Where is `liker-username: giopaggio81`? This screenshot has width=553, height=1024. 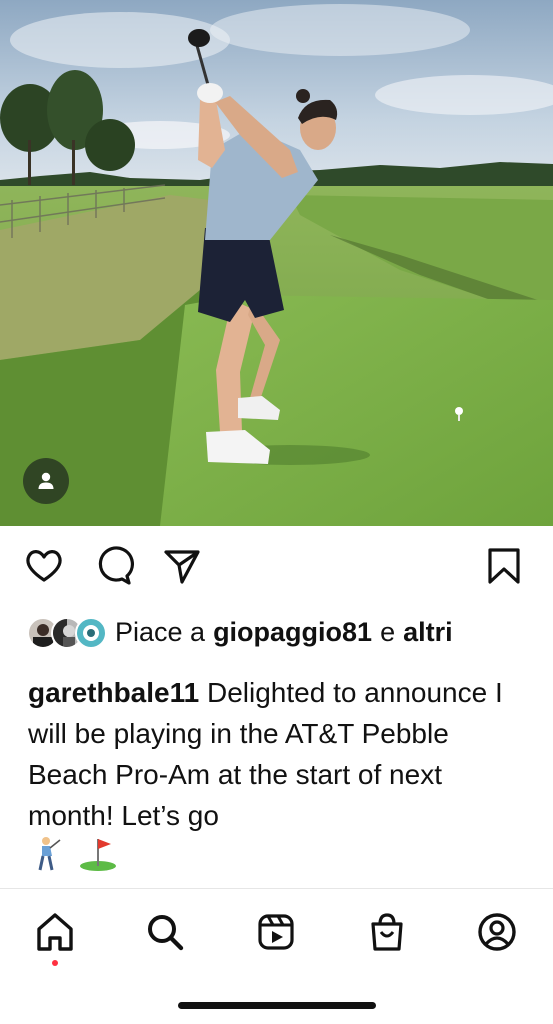 liker-username: giopaggio81 is located at coordinates (292, 632).